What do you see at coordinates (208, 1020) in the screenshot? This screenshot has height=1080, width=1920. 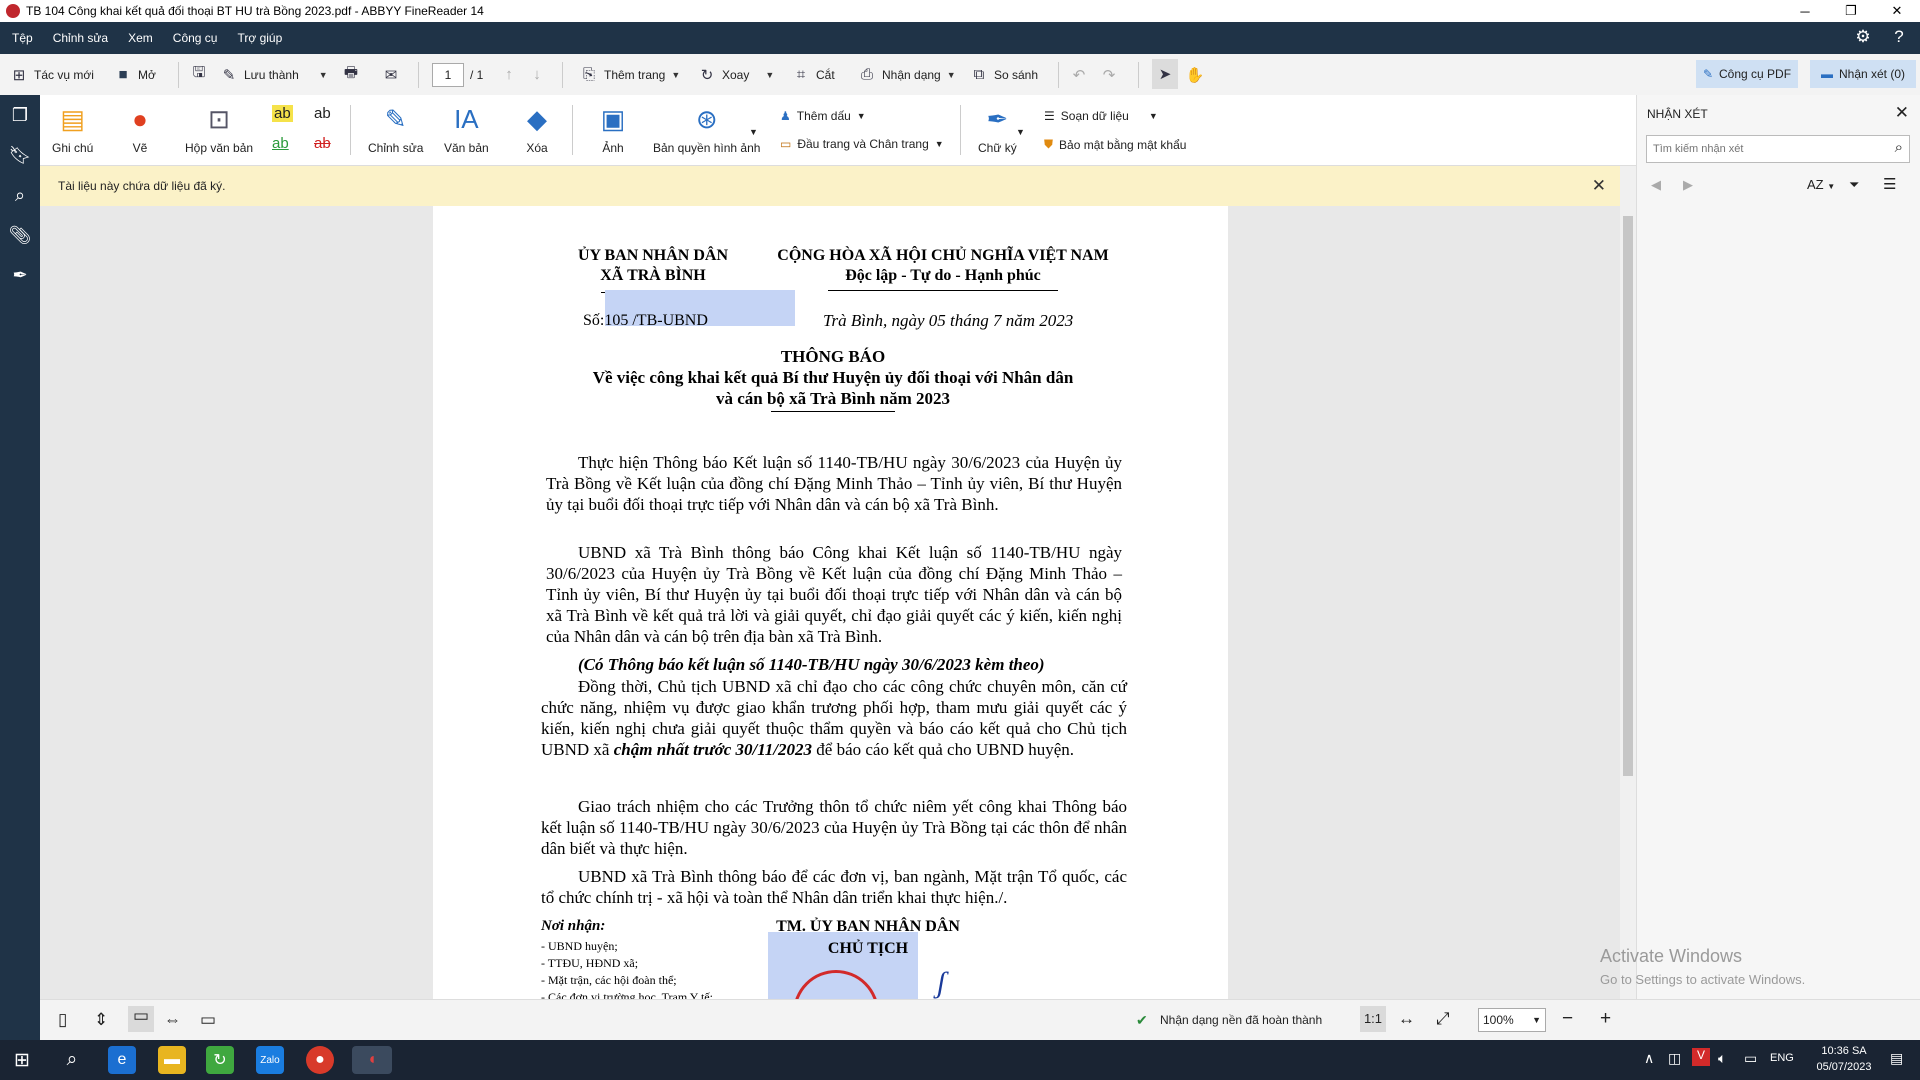 I see `fullscreen-view-icon: ▭` at bounding box center [208, 1020].